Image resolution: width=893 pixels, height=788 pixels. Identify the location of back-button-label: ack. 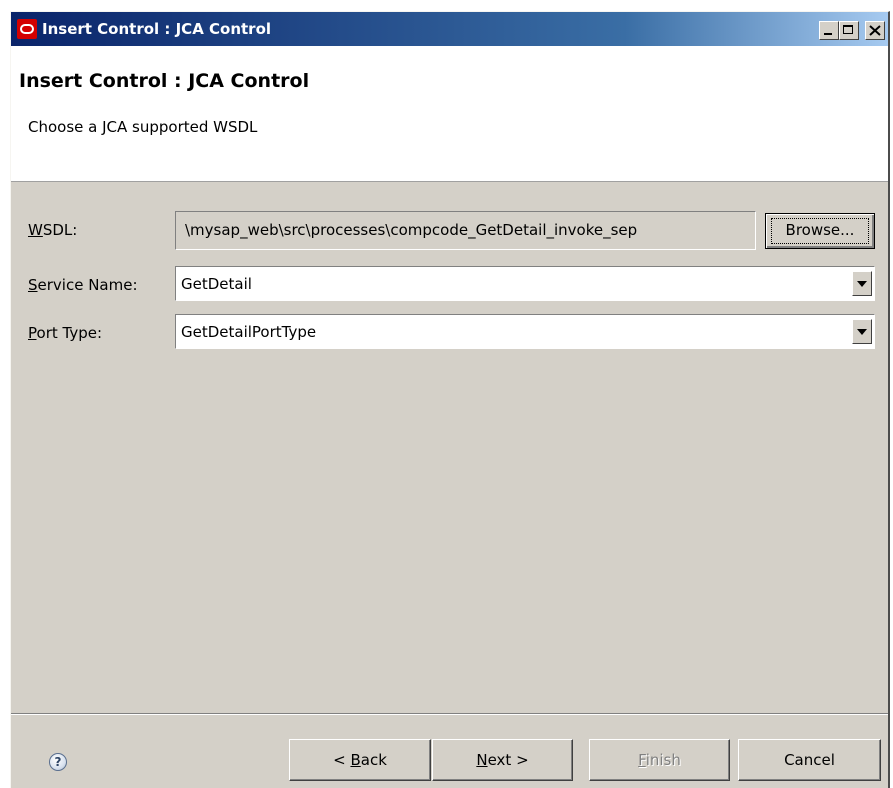
(373, 760).